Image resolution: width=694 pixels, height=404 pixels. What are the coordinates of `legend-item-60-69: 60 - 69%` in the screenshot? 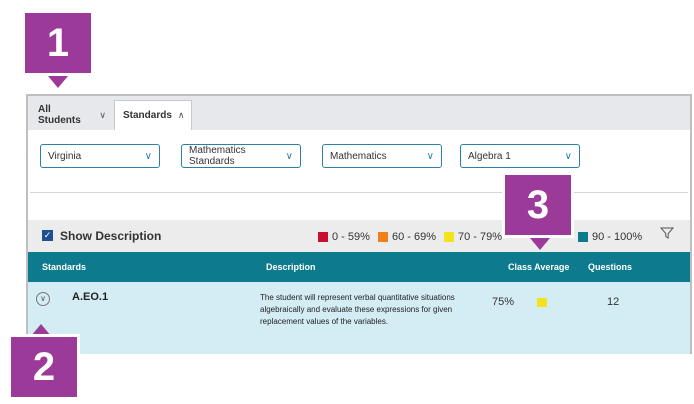 It's located at (407, 237).